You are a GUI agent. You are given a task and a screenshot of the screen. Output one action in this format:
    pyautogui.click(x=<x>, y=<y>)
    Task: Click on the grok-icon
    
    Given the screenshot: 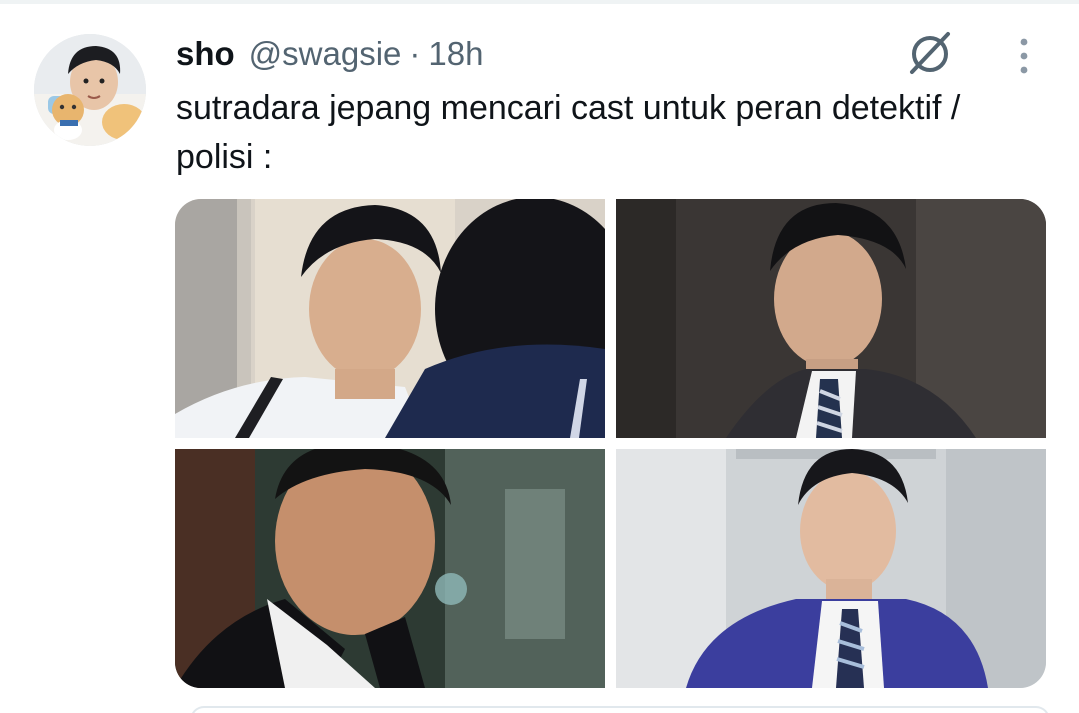 What is the action you would take?
    pyautogui.click(x=930, y=52)
    